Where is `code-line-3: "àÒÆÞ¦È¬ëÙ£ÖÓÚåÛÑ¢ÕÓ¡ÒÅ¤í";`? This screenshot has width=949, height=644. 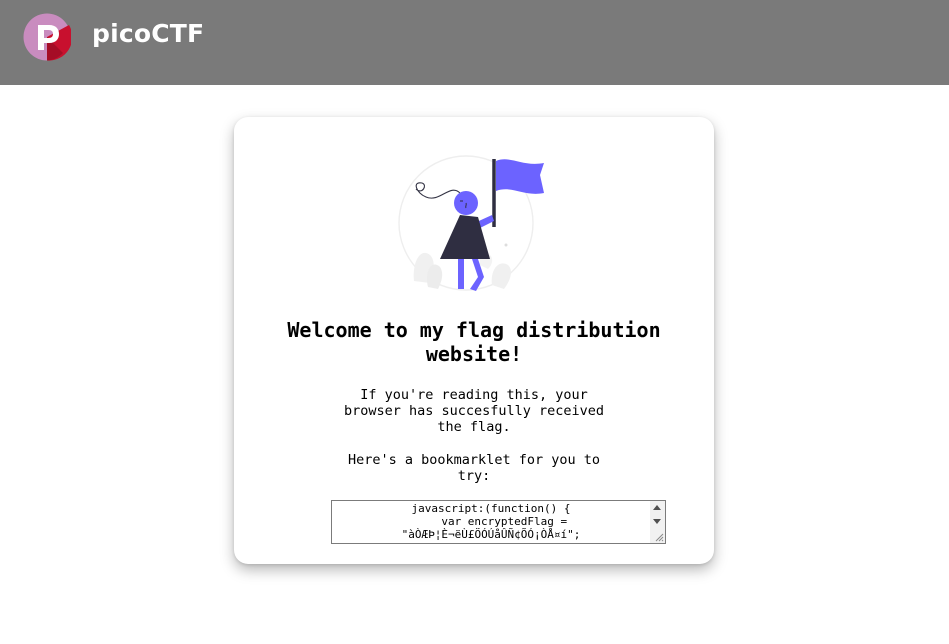
code-line-3: "àÒÆÞ¦È¬ëÙ£ÖÓÚåÛÑ¢ÕÓ¡ÒÅ¤í"; is located at coordinates (491, 534).